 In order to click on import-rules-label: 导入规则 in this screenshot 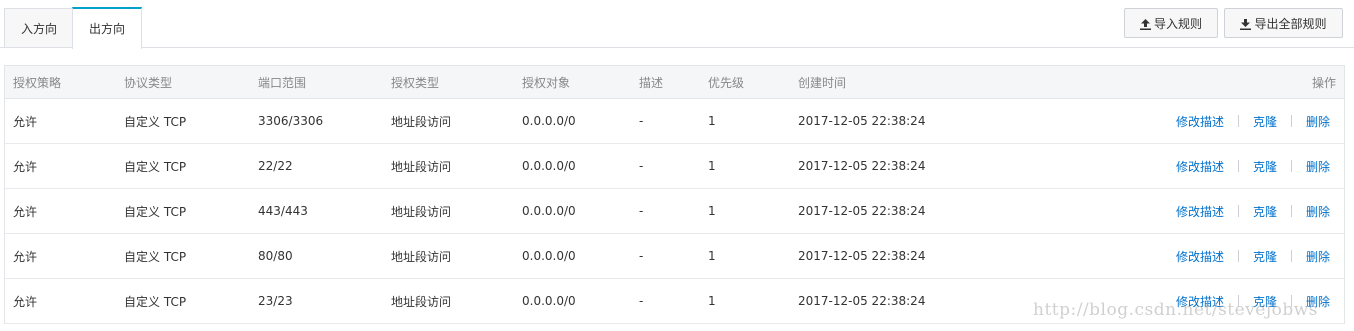, I will do `click(1177, 24)`.